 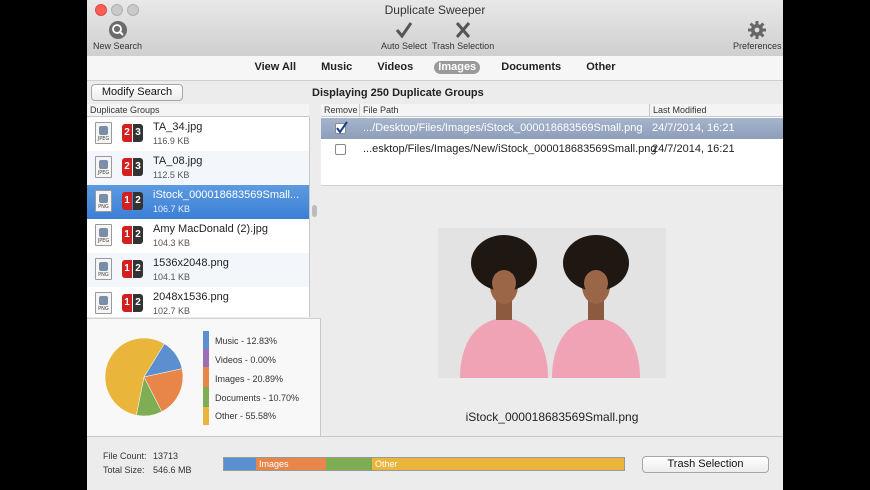 I want to click on file-count-label: File Count:, so click(x=125, y=456).